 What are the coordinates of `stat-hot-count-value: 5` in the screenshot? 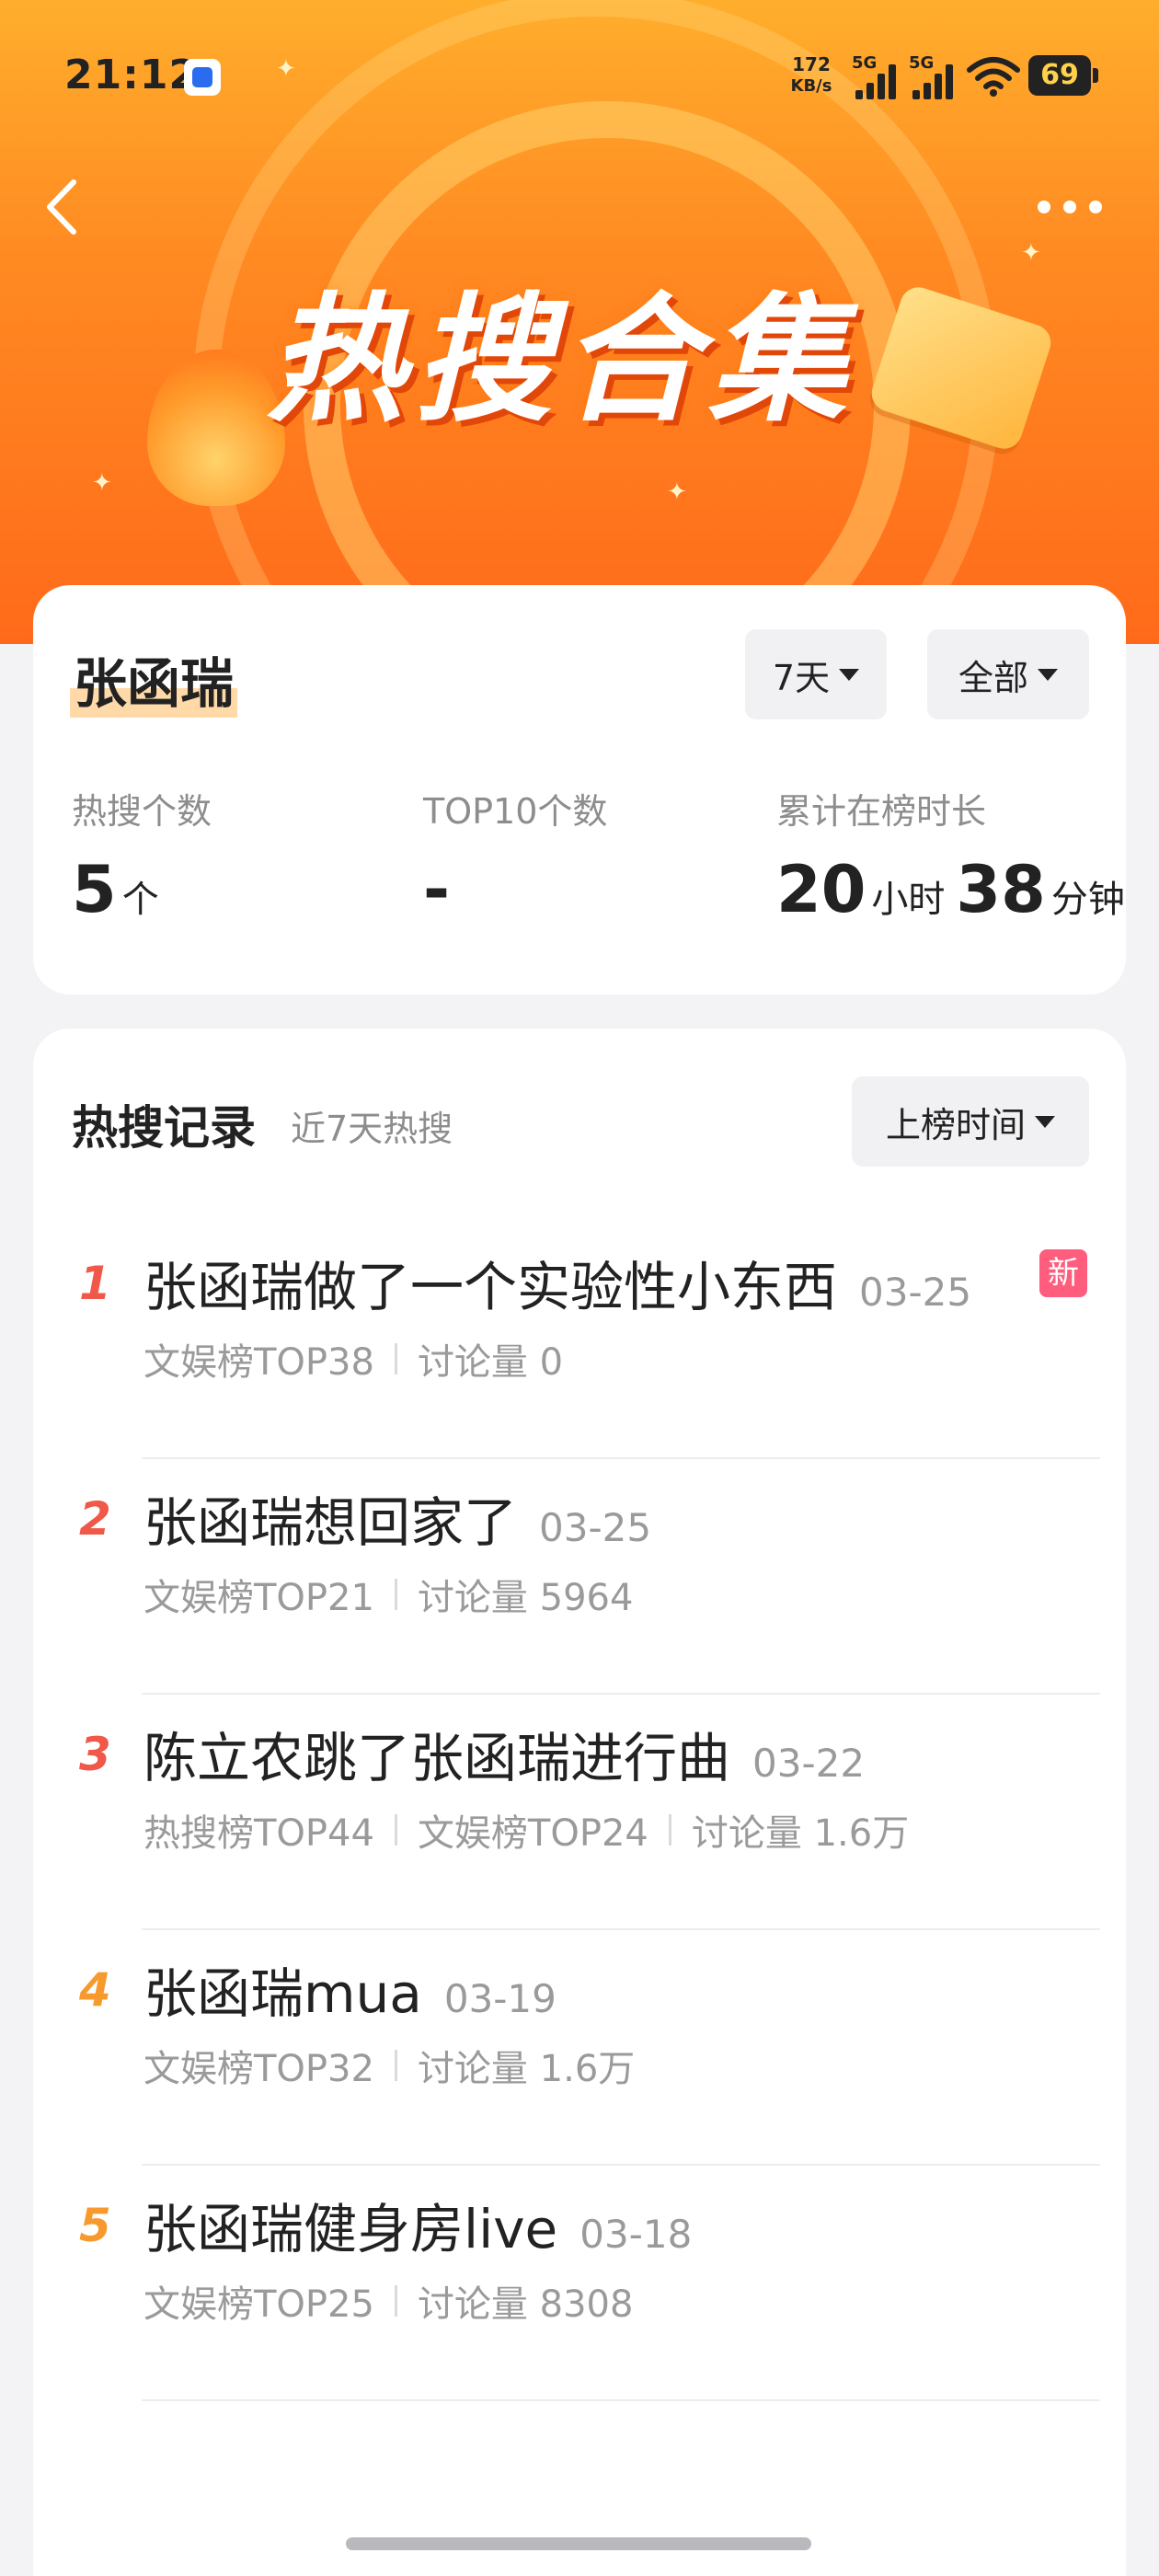 It's located at (94, 889).